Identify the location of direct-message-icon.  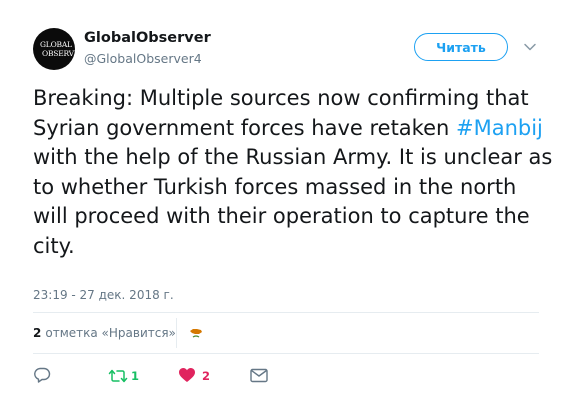
(259, 375).